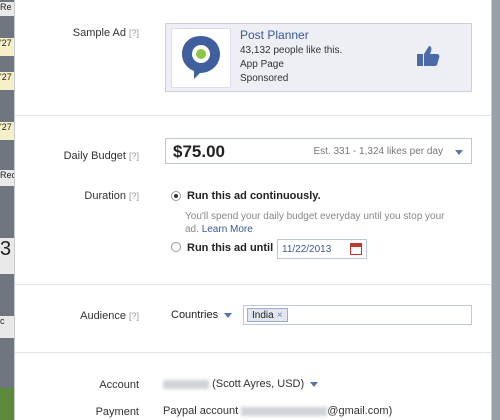 The image size is (500, 420). Describe the element at coordinates (360, 411) in the screenshot. I see `payment-email-suffix: @gmail.com)` at that location.